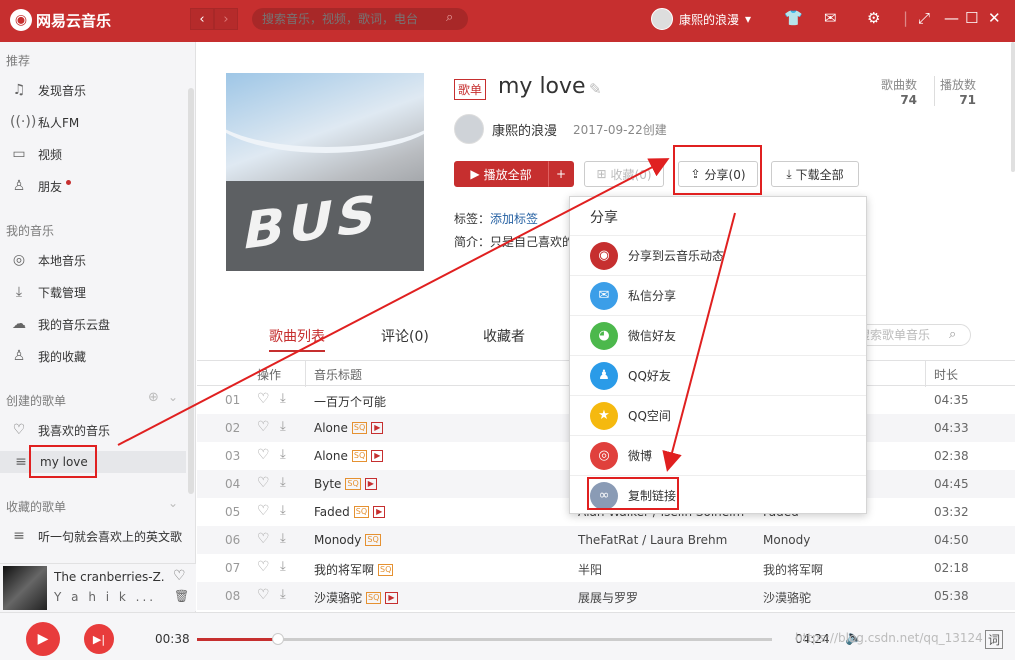 The height and width of the screenshot is (660, 1015). Describe the element at coordinates (994, 639) in the screenshot. I see `lyrics-button: 词` at that location.